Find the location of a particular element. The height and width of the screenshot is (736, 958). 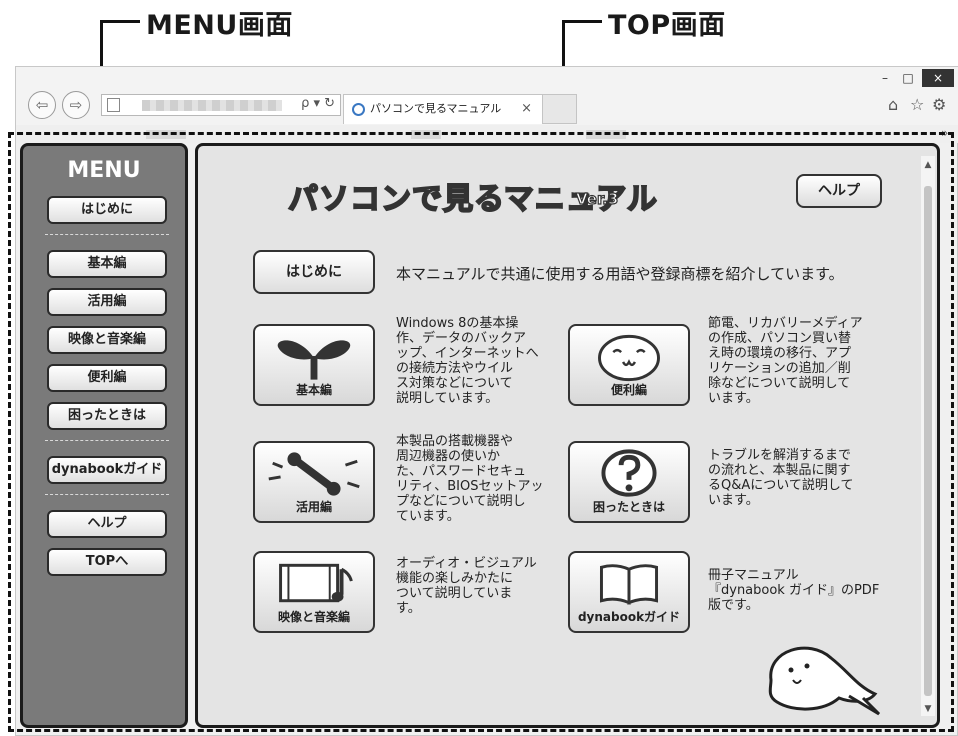

top-callout-line-h is located at coordinates (582, 21).